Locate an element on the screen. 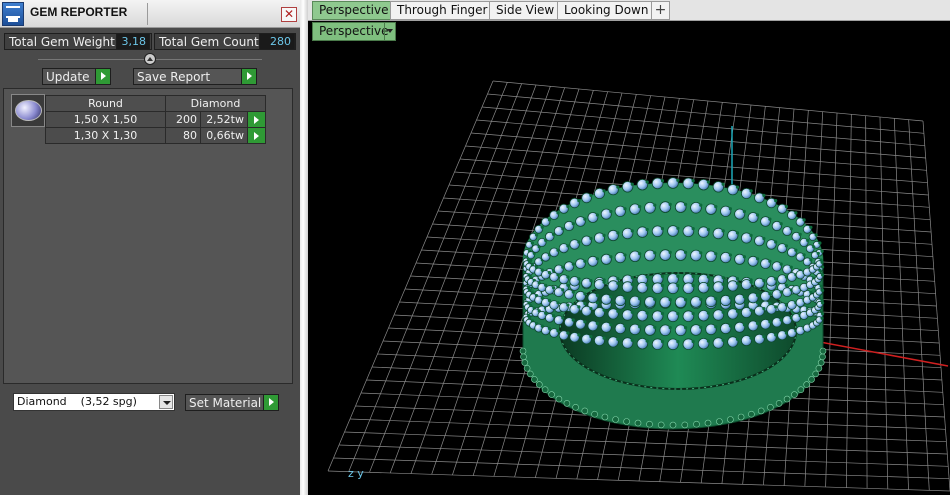  material-dropdown-value: Diamond (3,52 spg) is located at coordinates (77, 401).